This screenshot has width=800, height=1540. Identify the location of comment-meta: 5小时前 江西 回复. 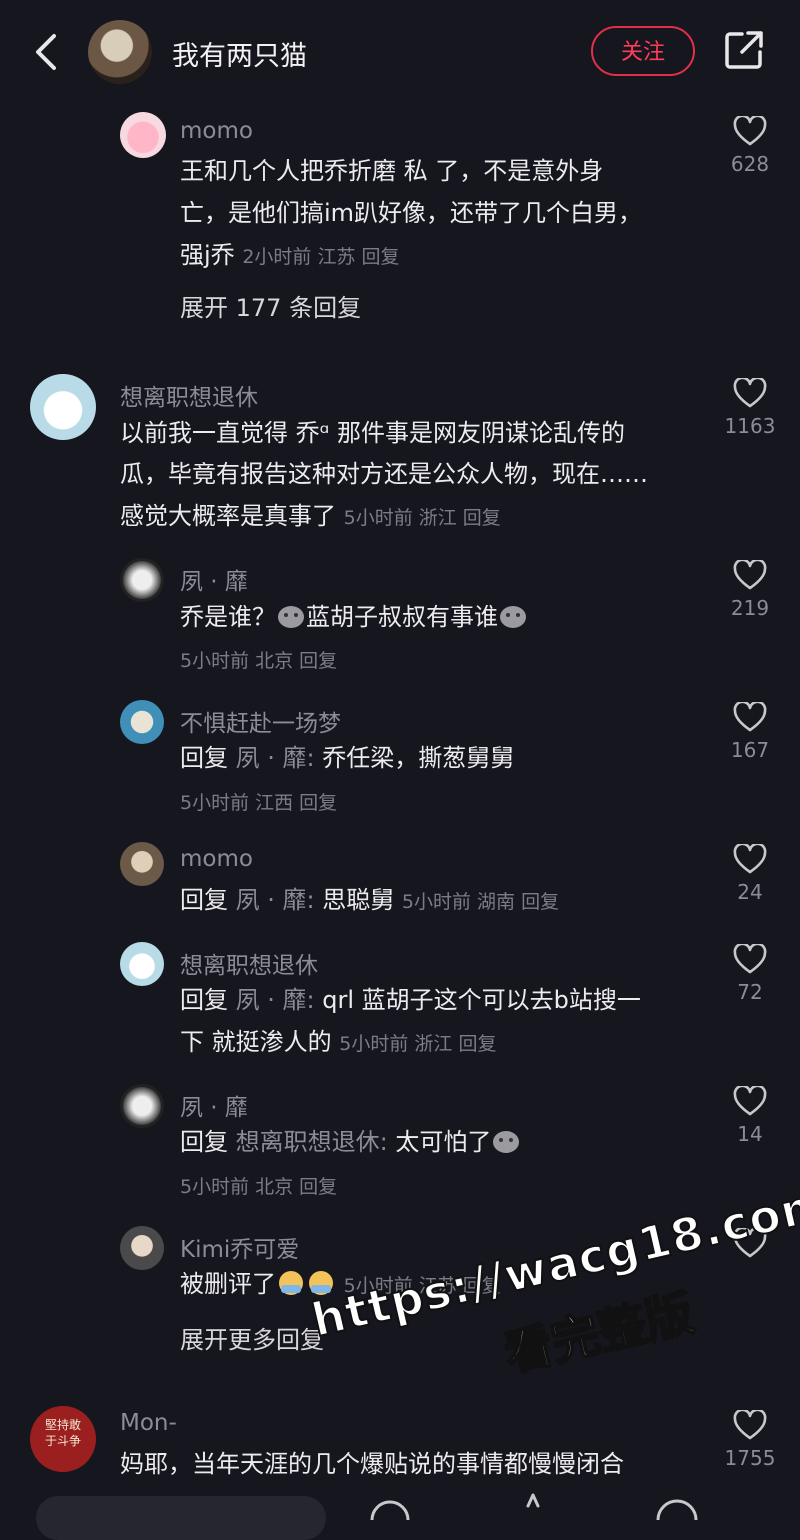
(258, 801).